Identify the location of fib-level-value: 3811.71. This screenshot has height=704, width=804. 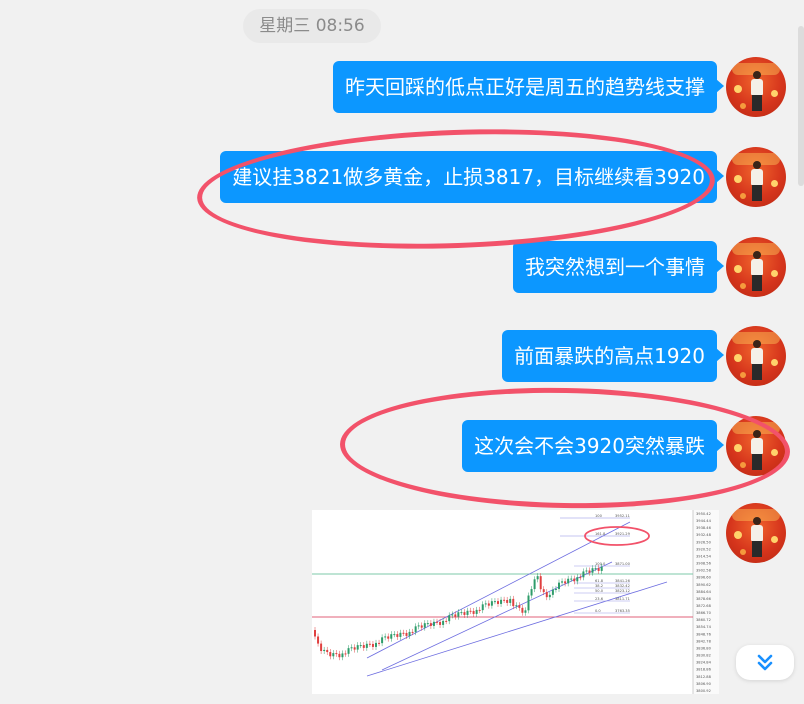
(622, 599).